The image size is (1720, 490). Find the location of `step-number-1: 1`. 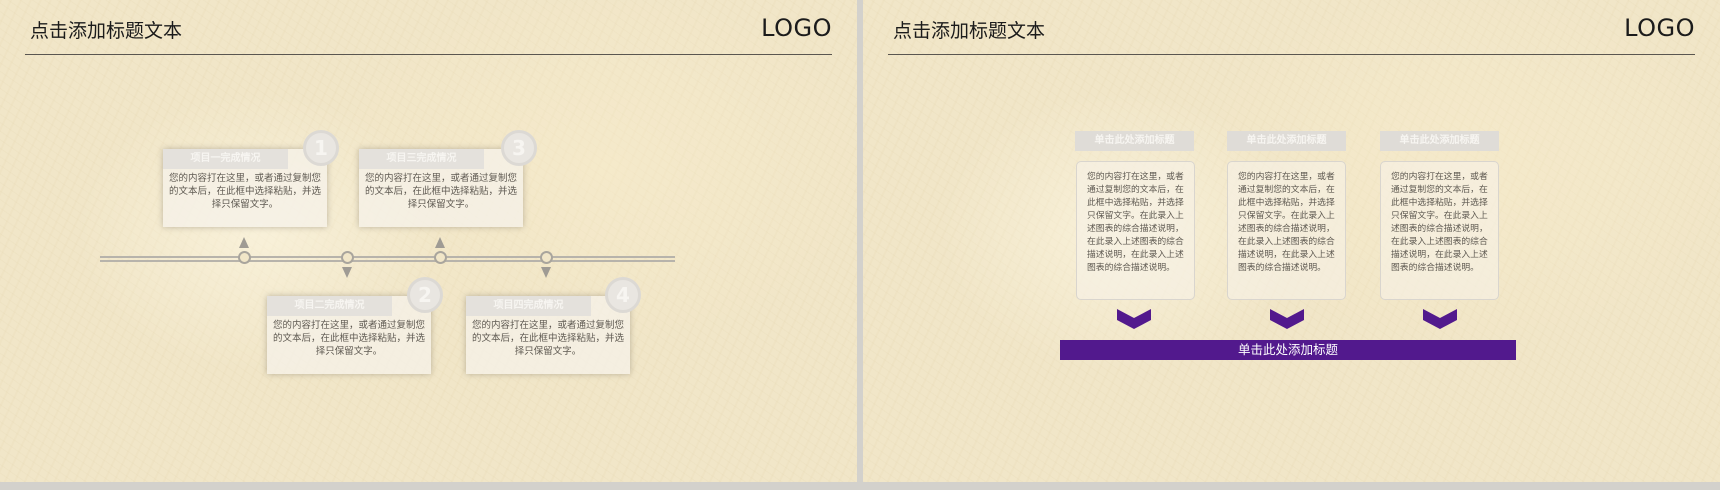

step-number-1: 1 is located at coordinates (321, 148).